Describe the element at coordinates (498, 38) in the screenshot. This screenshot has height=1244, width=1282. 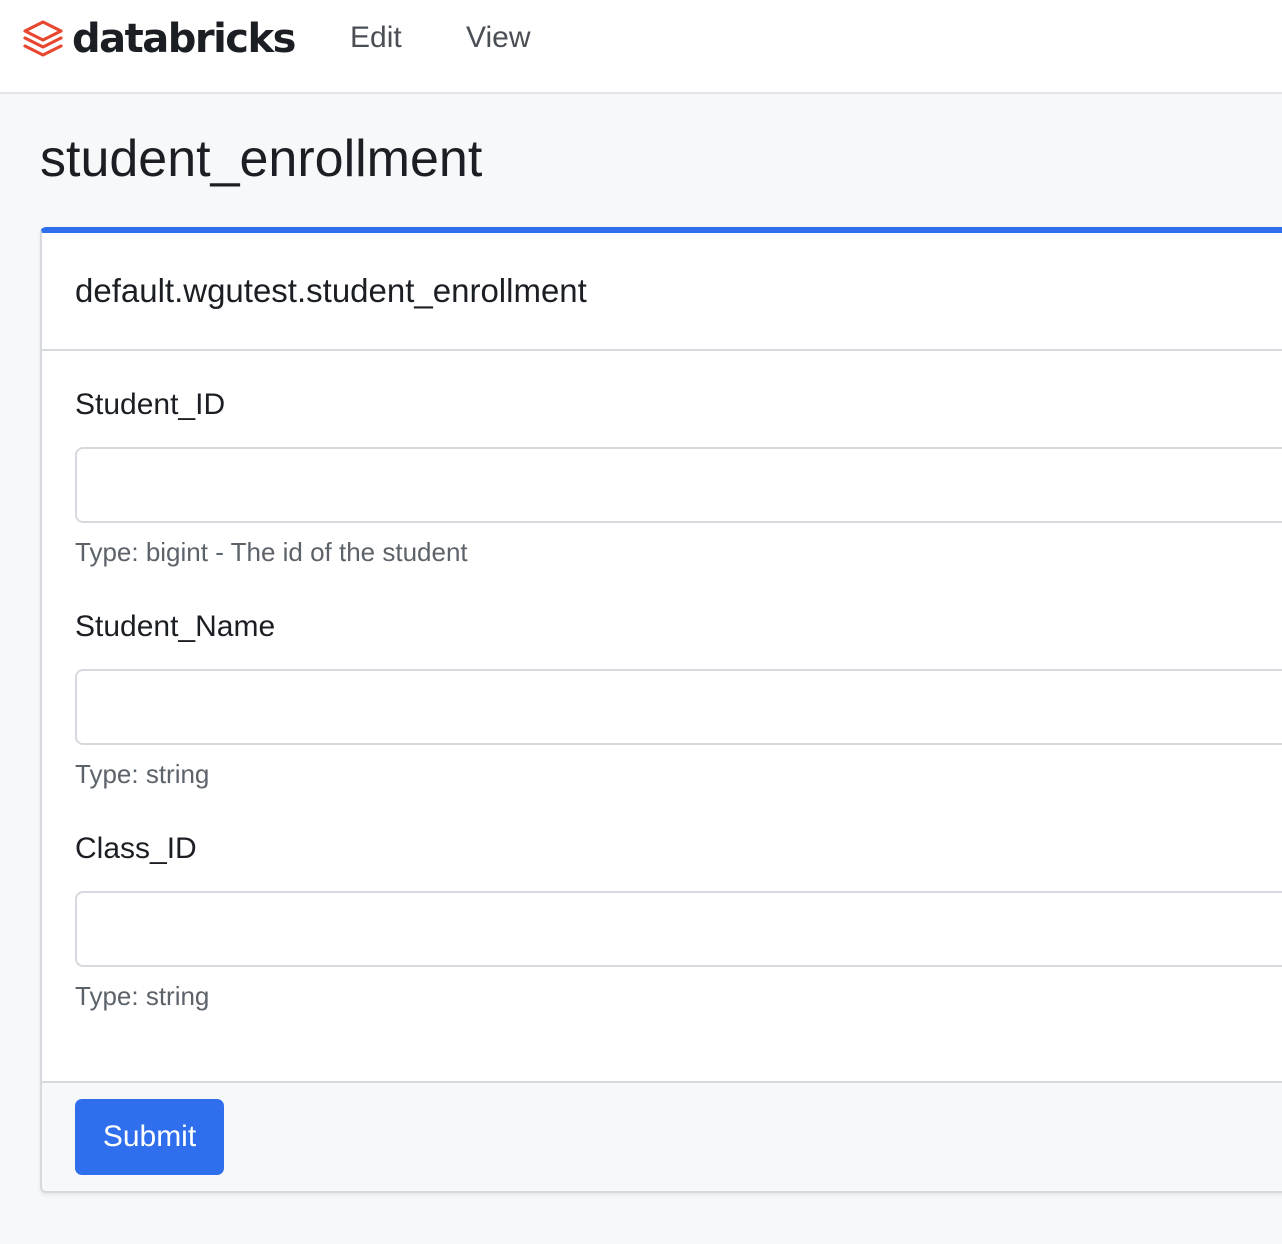
I see `menu-view: View` at that location.